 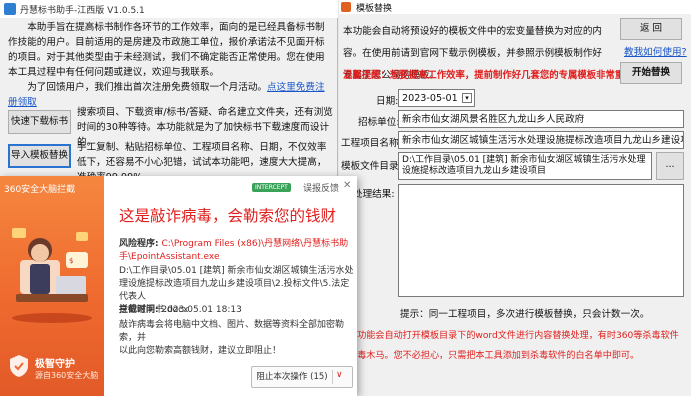 I want to click on title-bar: 丹慧标书助手-江西版 V1.0.5.1, so click(x=169, y=9).